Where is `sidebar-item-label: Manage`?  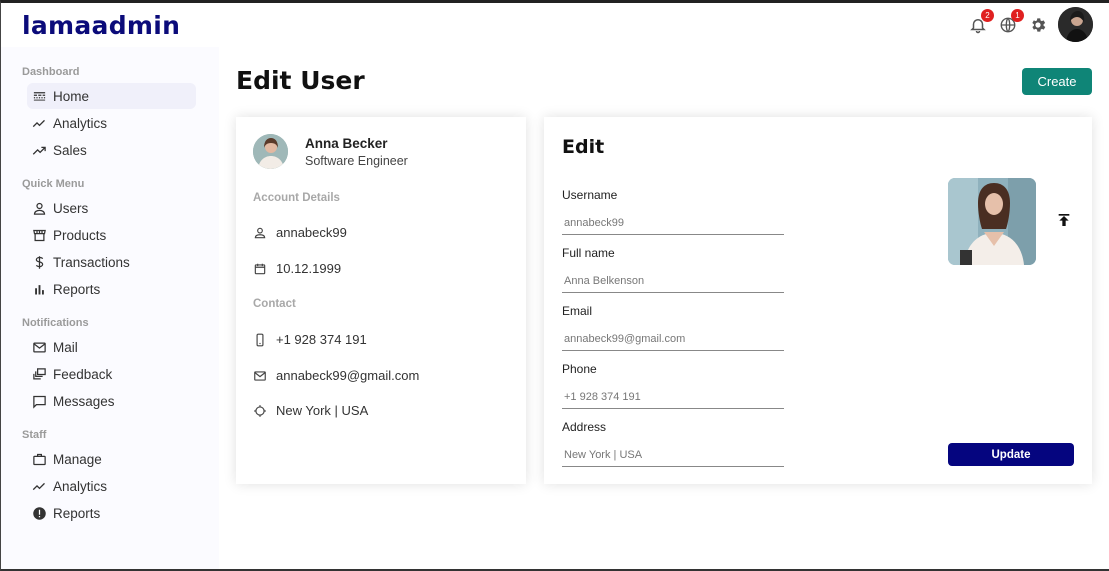 sidebar-item-label: Manage is located at coordinates (77, 459).